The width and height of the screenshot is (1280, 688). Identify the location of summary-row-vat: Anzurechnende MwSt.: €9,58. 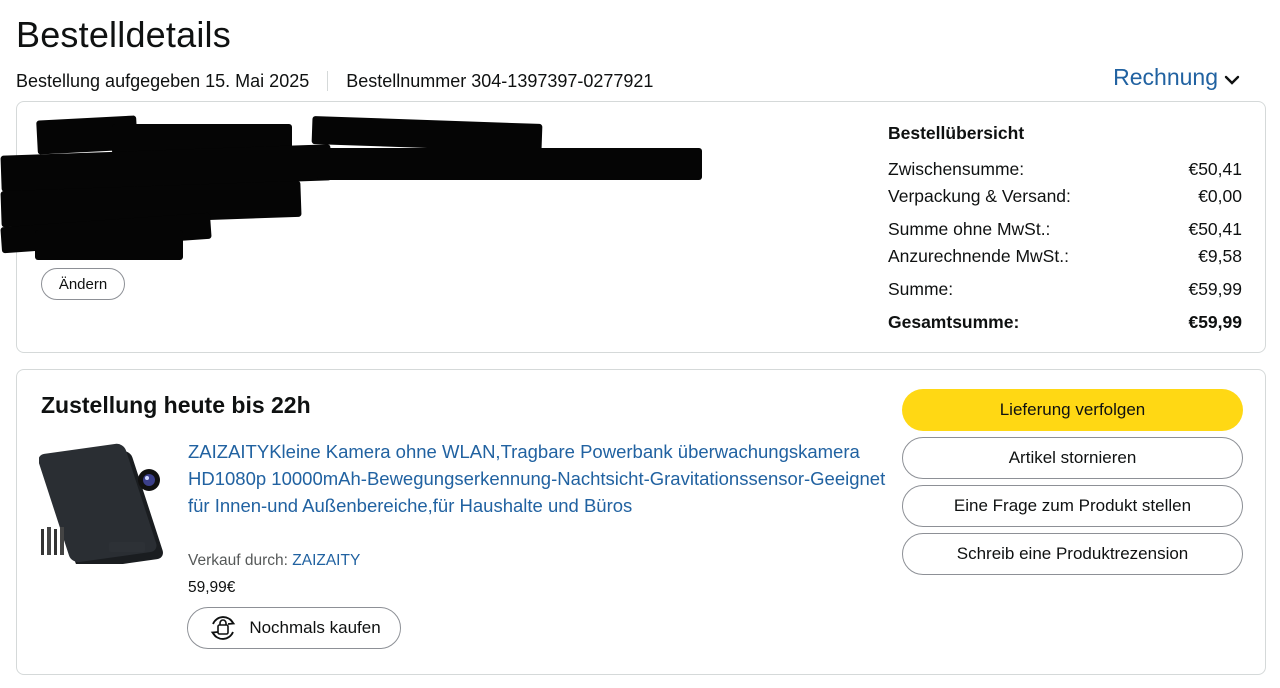
(1065, 256).